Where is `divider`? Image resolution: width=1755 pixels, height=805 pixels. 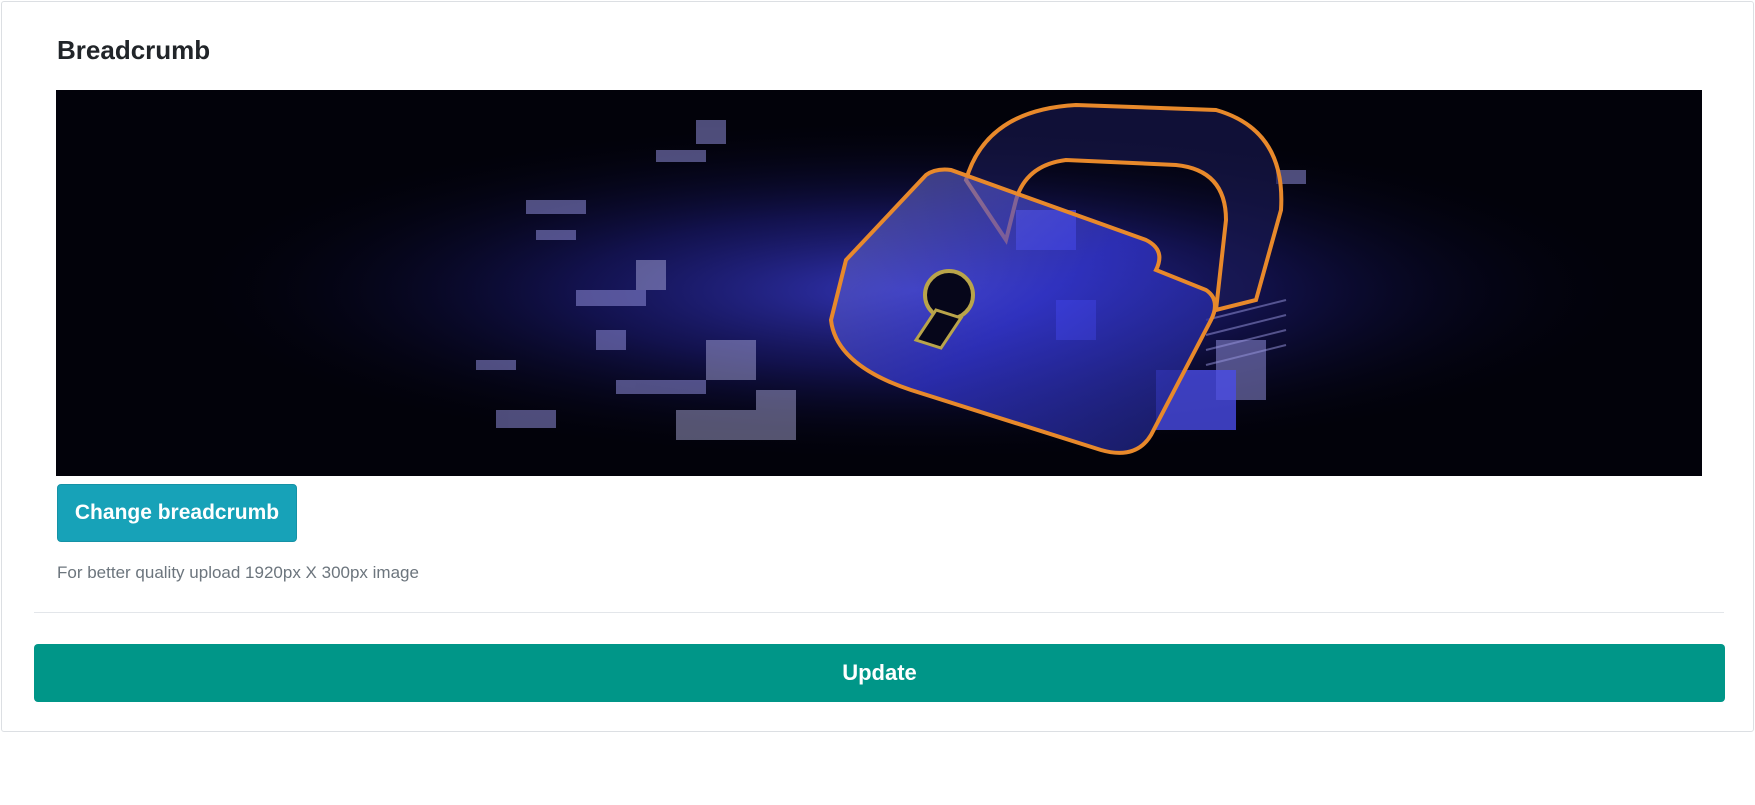
divider is located at coordinates (879, 612).